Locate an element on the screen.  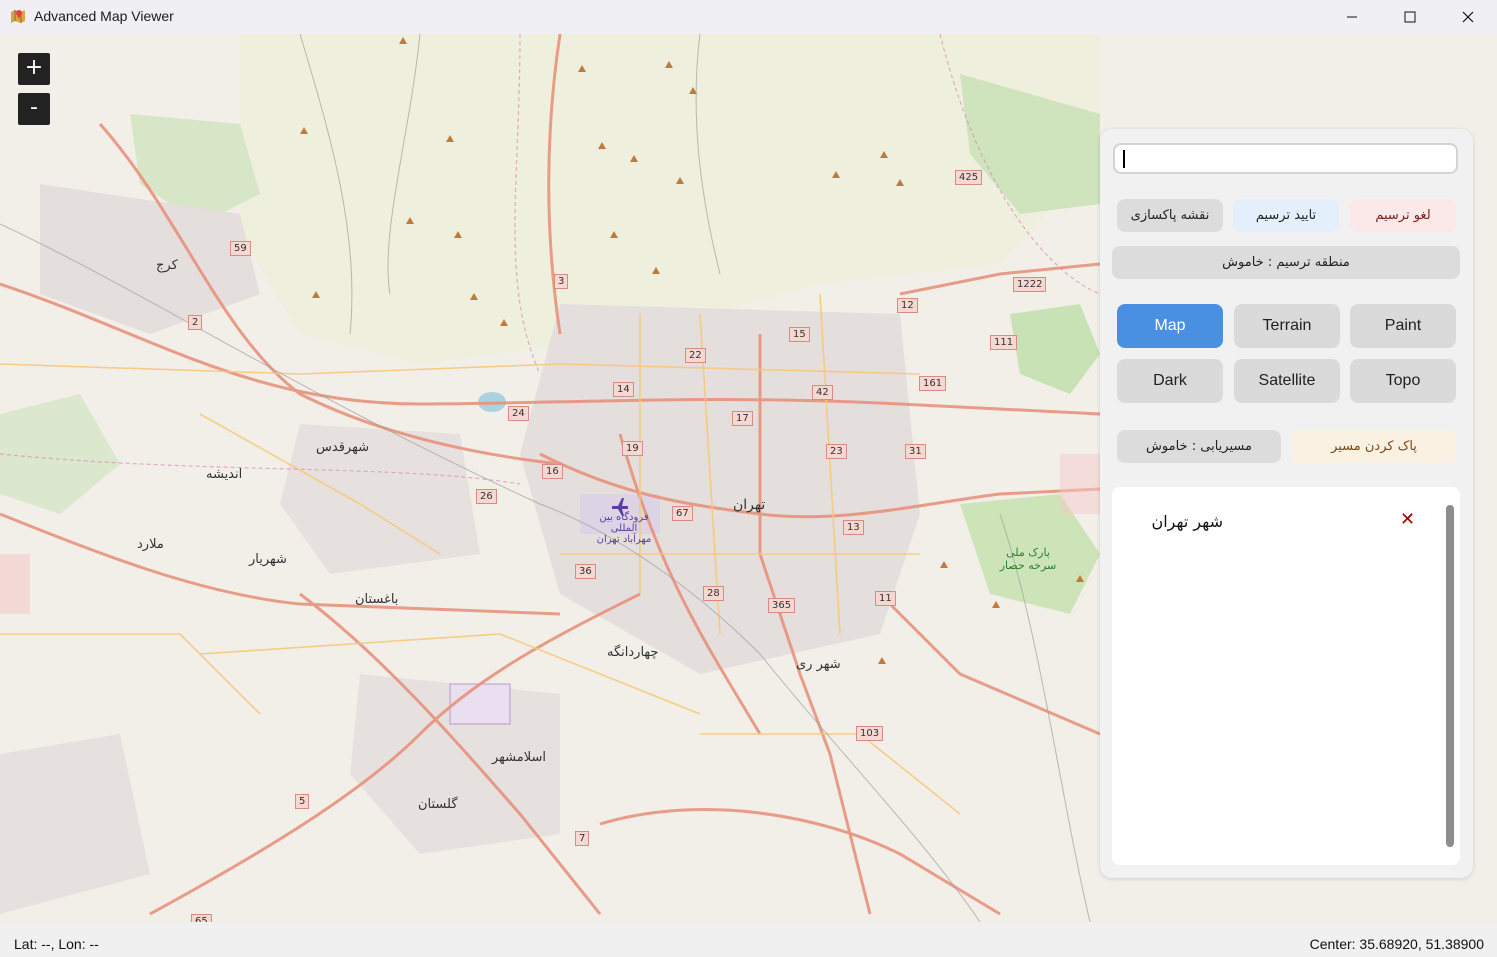
city-label-shahr-rey: شهر ری is located at coordinates (818, 664).